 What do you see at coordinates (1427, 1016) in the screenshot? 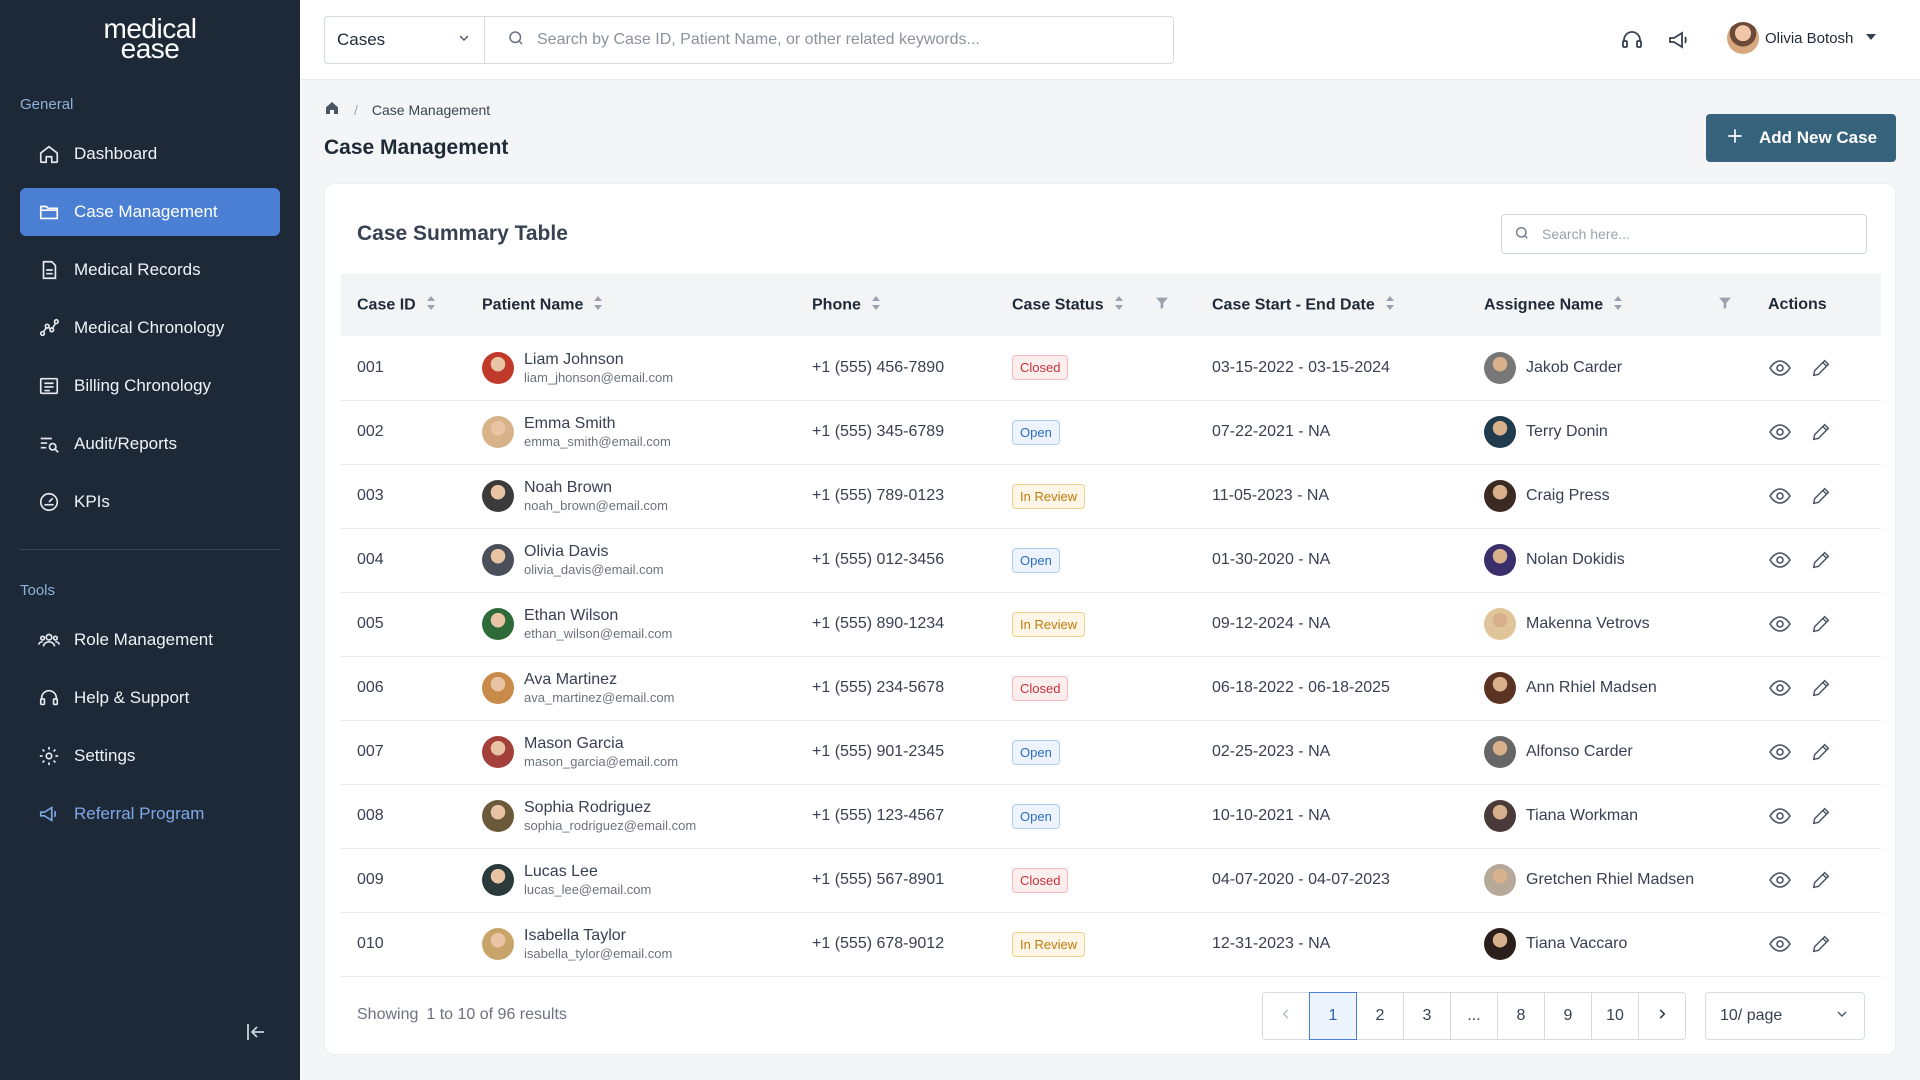
I see `page-button-3: 3` at bounding box center [1427, 1016].